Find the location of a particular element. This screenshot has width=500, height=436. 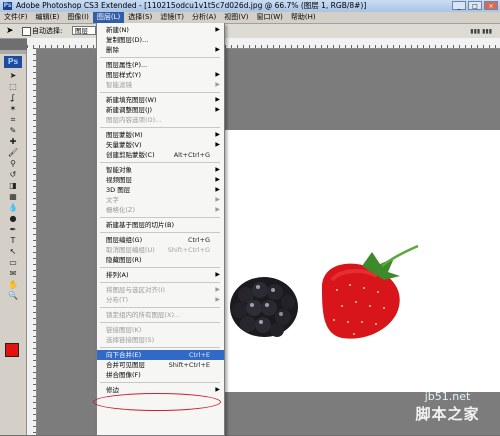

menu-item-shortcut: Shift+Ctrl+E is located at coordinates (189, 365).